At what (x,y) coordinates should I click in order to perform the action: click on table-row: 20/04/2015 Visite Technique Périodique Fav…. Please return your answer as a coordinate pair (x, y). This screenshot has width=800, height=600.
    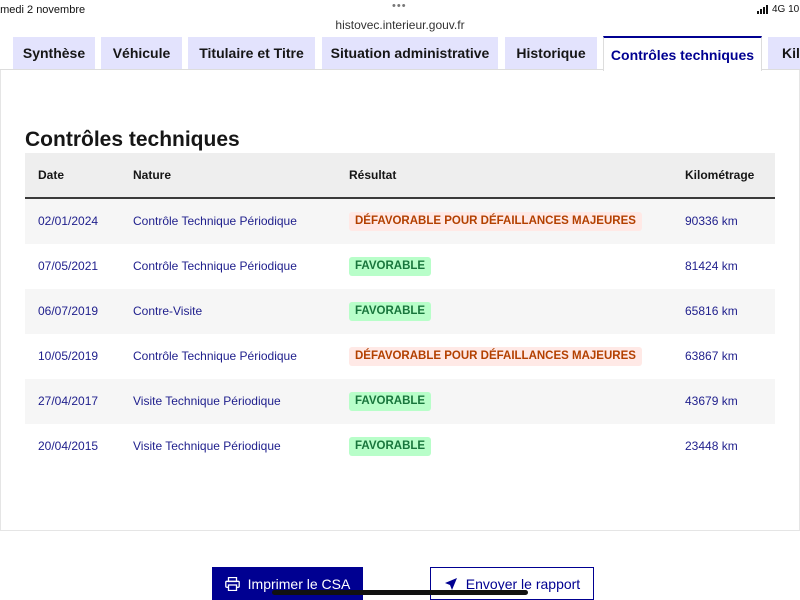
    Looking at the image, I should click on (400, 446).